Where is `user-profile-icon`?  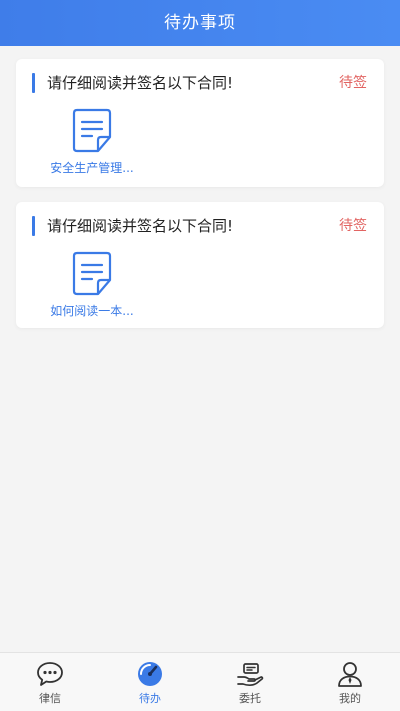 user-profile-icon is located at coordinates (350, 674).